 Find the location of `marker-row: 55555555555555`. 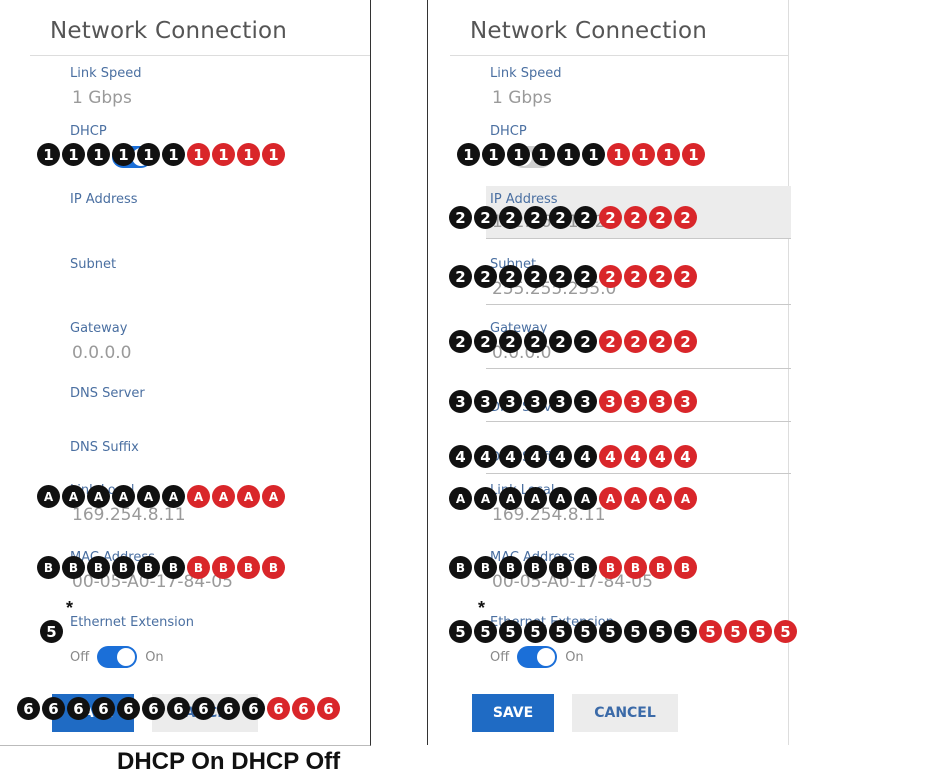

marker-row: 55555555555555 is located at coordinates (623, 631).